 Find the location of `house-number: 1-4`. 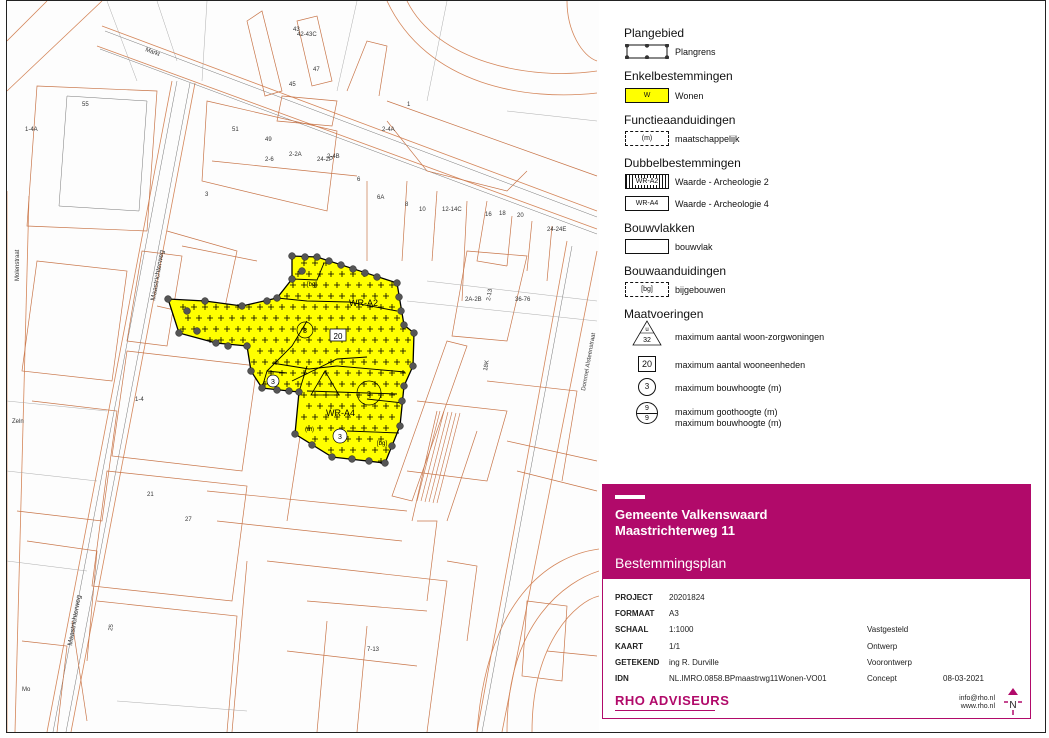

house-number: 1-4 is located at coordinates (139, 400).